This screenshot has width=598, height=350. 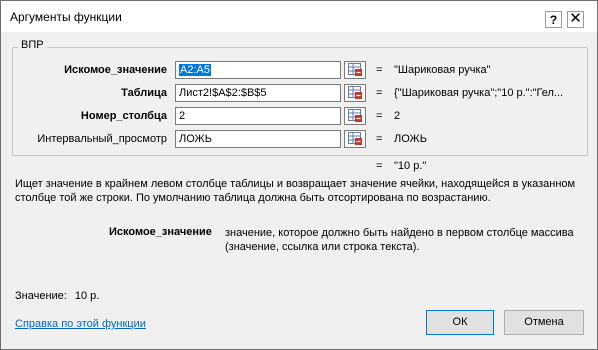 What do you see at coordinates (80, 324) in the screenshot?
I see `function-help-link: Справка по этой функции` at bounding box center [80, 324].